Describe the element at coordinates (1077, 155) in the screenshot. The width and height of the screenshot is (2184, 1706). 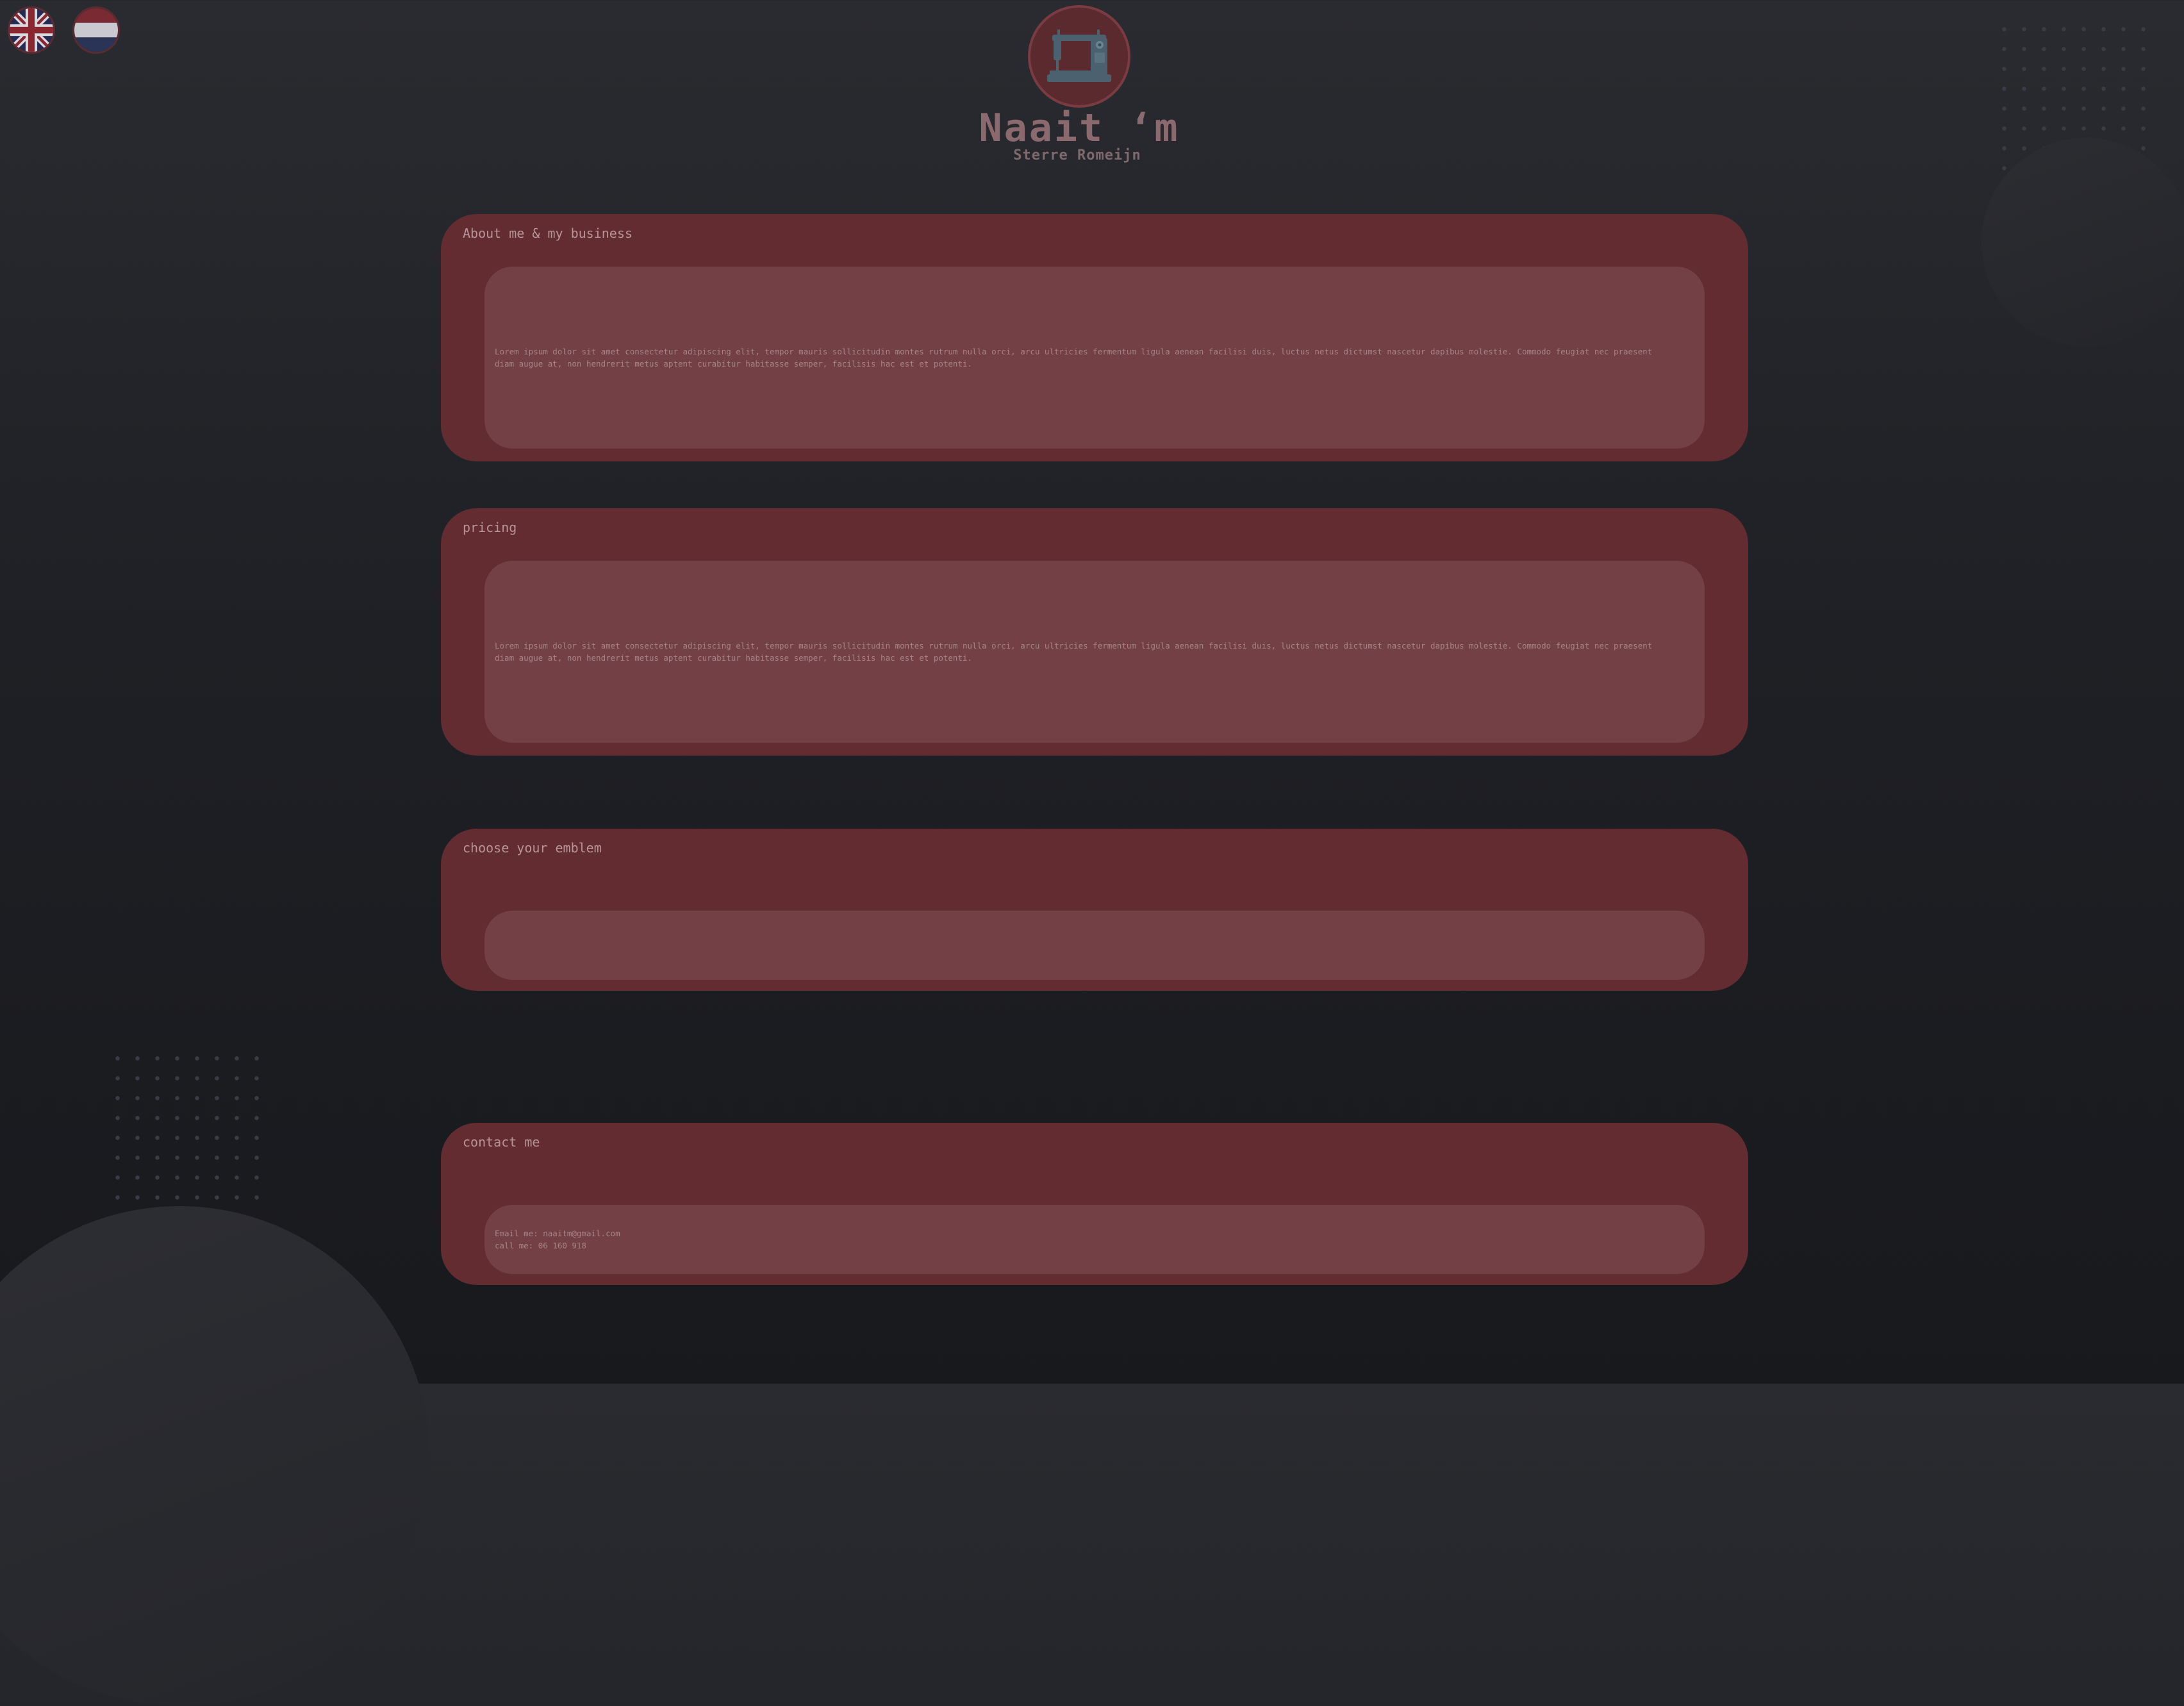
I see `site-subtitle: Sterre Romeijn` at that location.